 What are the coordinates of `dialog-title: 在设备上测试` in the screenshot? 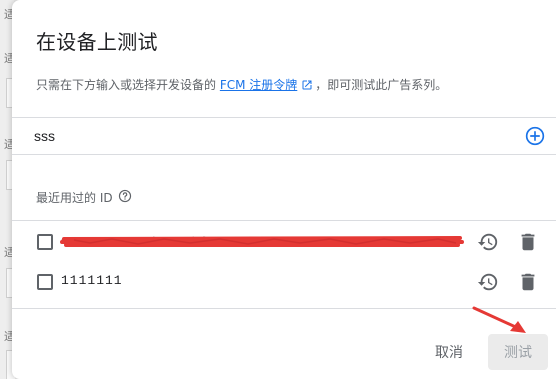 It's located at (97, 42).